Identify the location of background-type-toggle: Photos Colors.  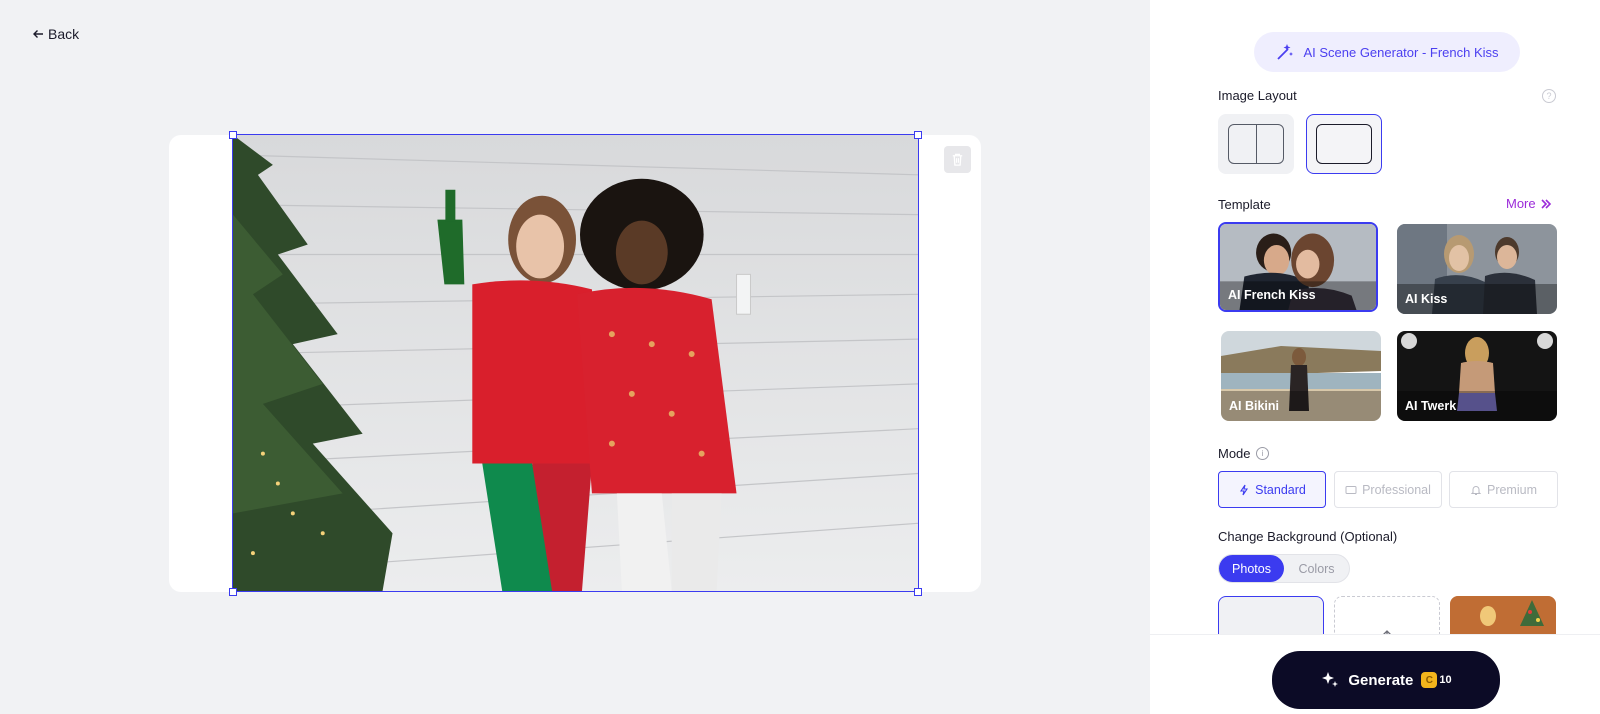
(1284, 568).